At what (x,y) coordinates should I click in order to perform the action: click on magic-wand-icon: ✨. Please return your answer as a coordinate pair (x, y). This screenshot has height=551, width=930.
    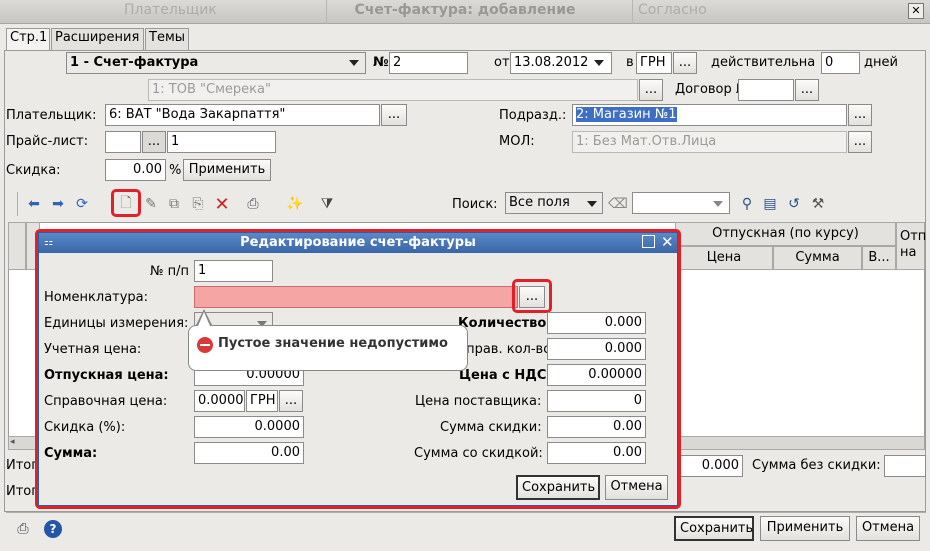
    Looking at the image, I should click on (295, 204).